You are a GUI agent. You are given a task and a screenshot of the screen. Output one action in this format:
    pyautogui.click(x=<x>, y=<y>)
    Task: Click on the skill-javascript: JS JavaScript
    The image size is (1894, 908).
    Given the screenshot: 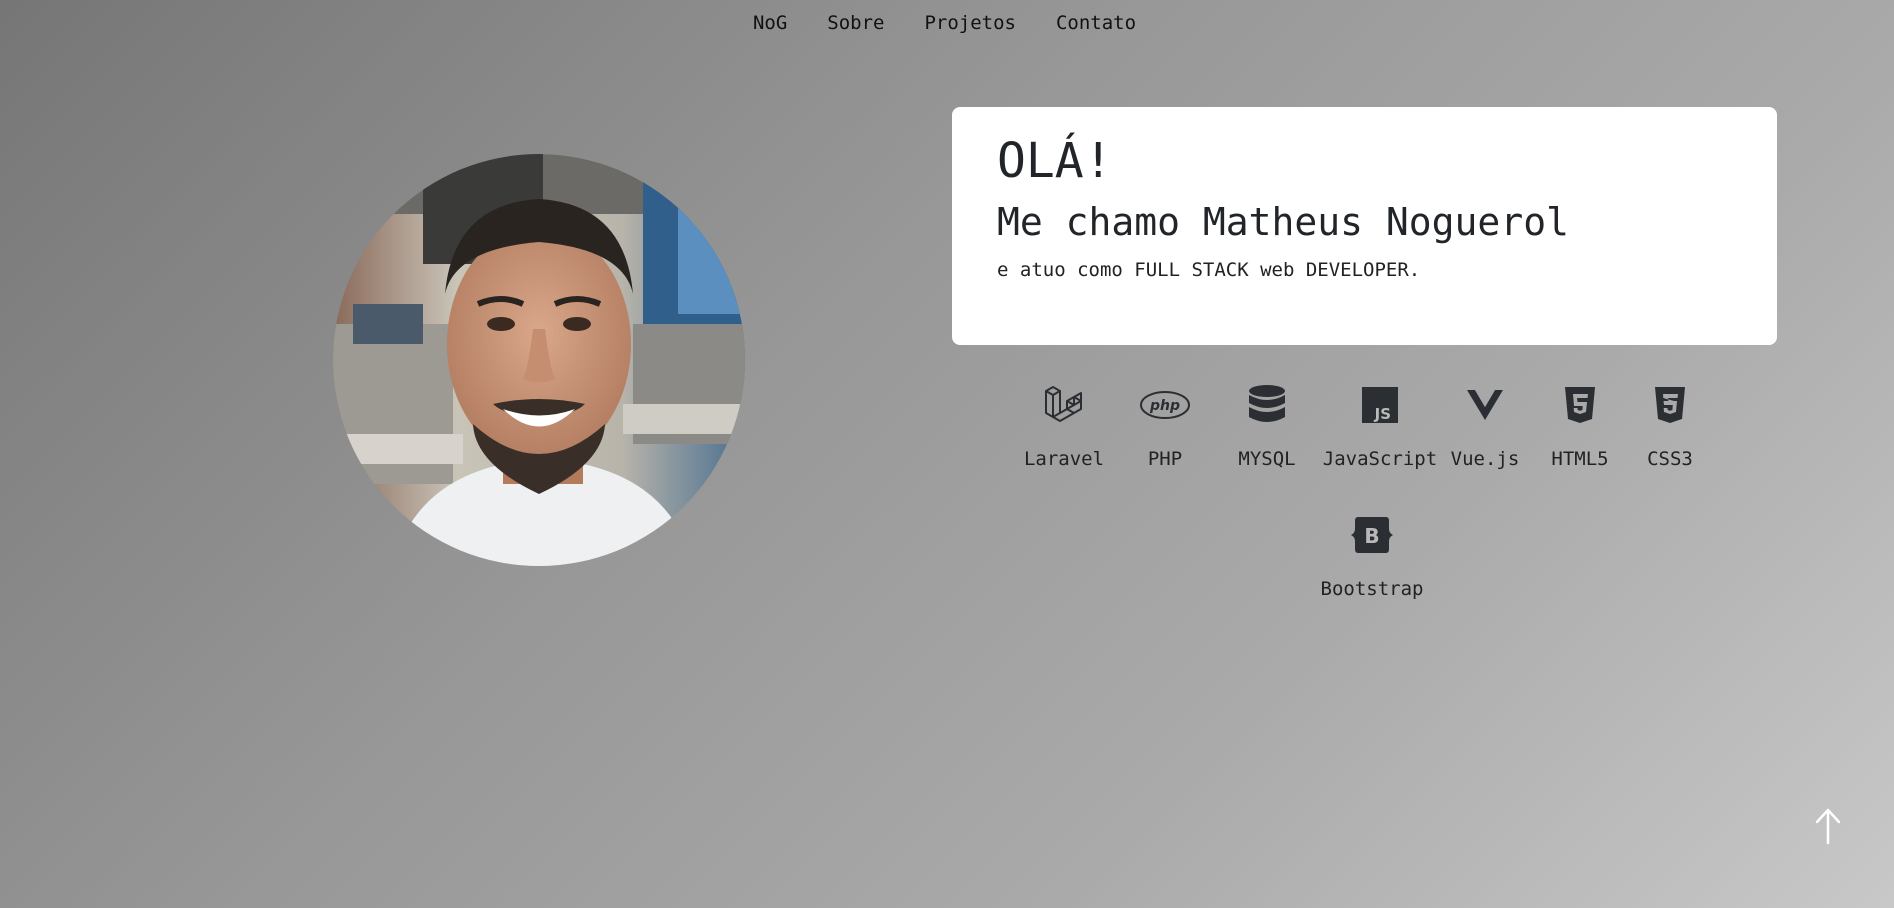 What is the action you would take?
    pyautogui.click(x=1380, y=425)
    